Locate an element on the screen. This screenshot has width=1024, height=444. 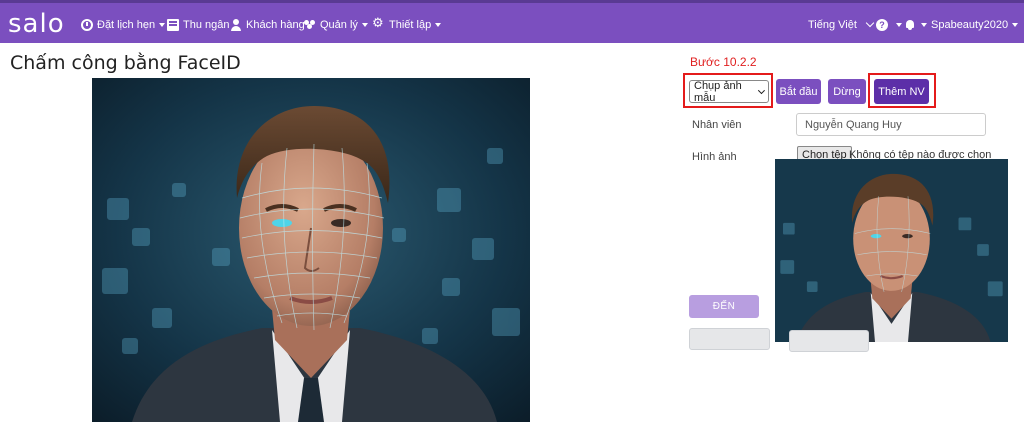
nav-management: Quản lý is located at coordinates (336, 25).